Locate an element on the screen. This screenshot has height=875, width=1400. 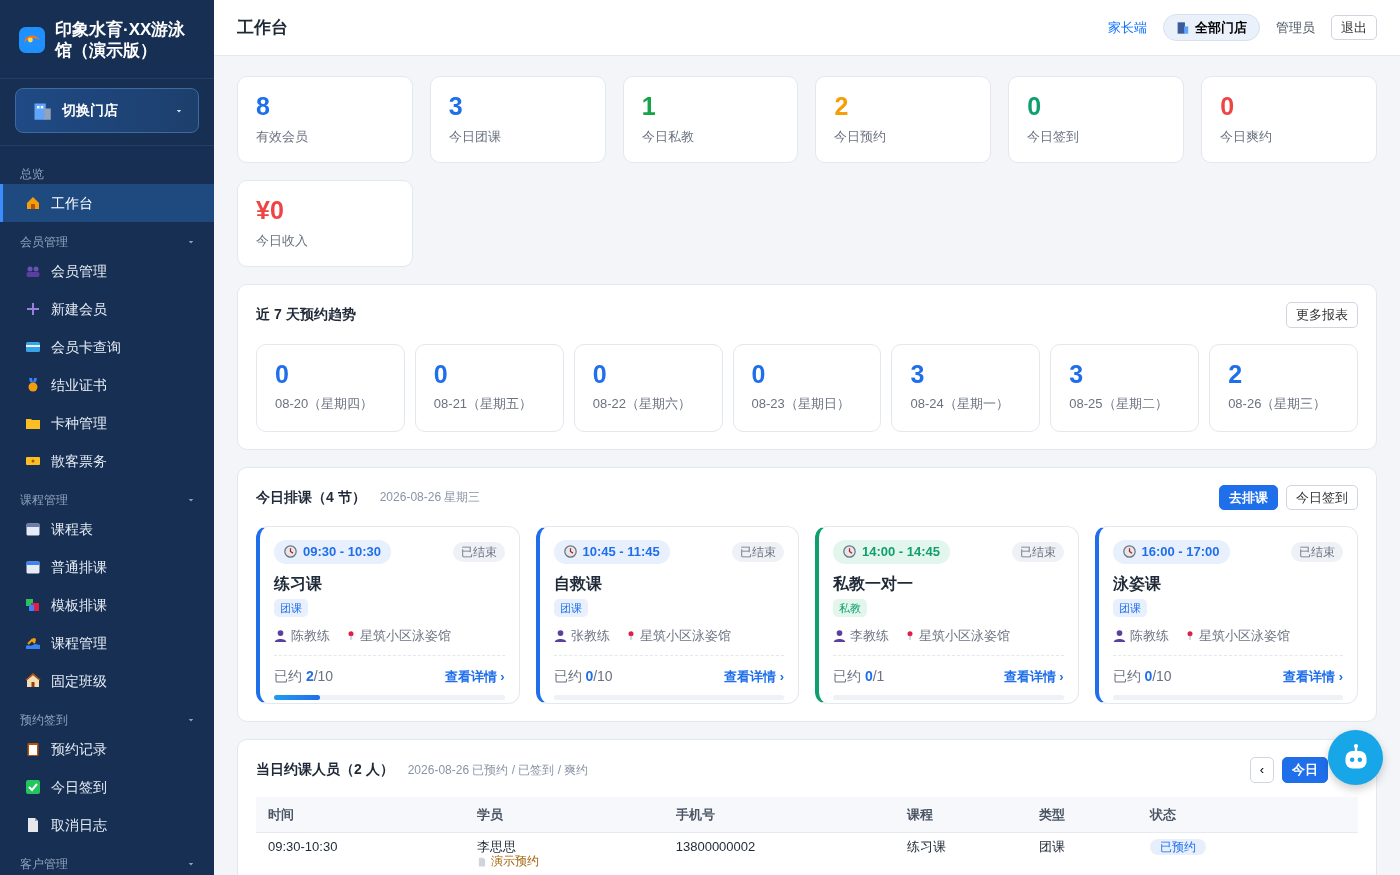
stat-value: 3 is located at coordinates (456, 107).